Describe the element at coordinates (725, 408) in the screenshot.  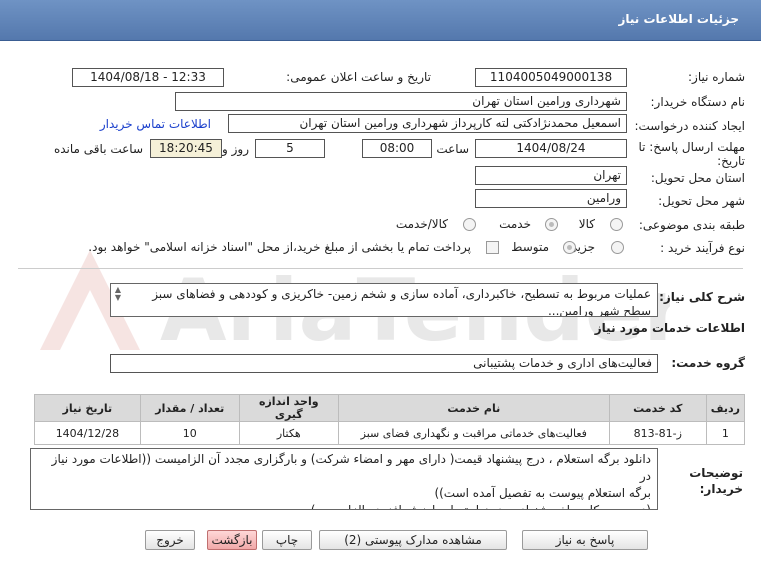
I see `col-row-number: ردیف` at that location.